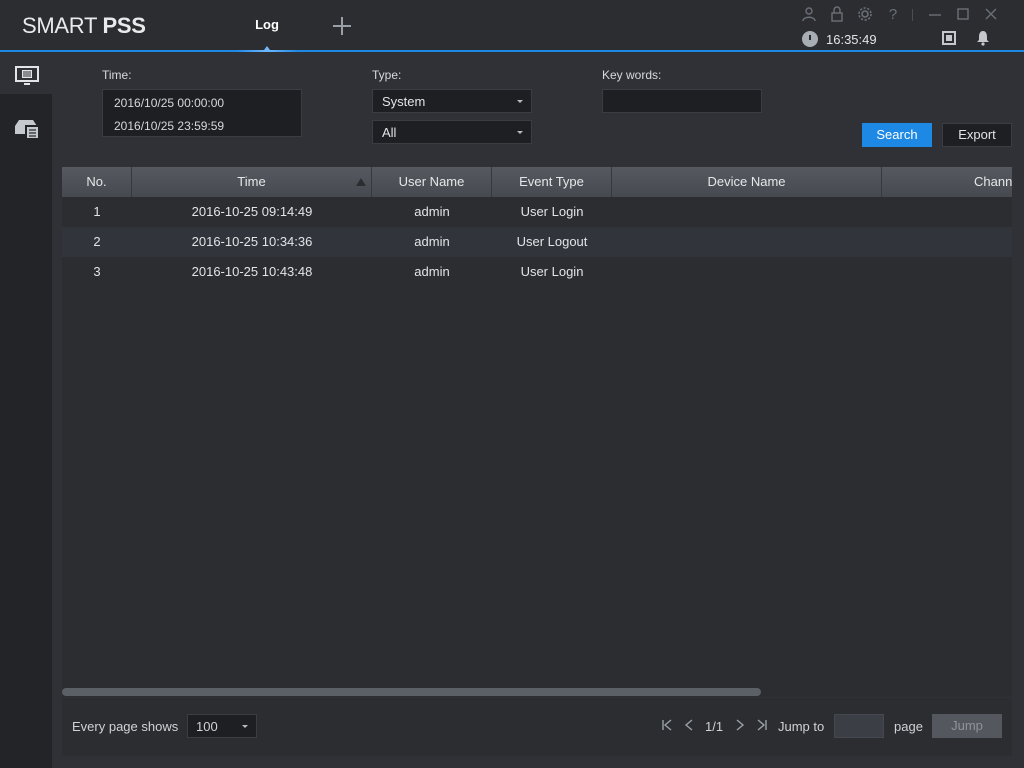  I want to click on title-bar: SMART PSS Log ? 16:35:49, so click(512, 26).